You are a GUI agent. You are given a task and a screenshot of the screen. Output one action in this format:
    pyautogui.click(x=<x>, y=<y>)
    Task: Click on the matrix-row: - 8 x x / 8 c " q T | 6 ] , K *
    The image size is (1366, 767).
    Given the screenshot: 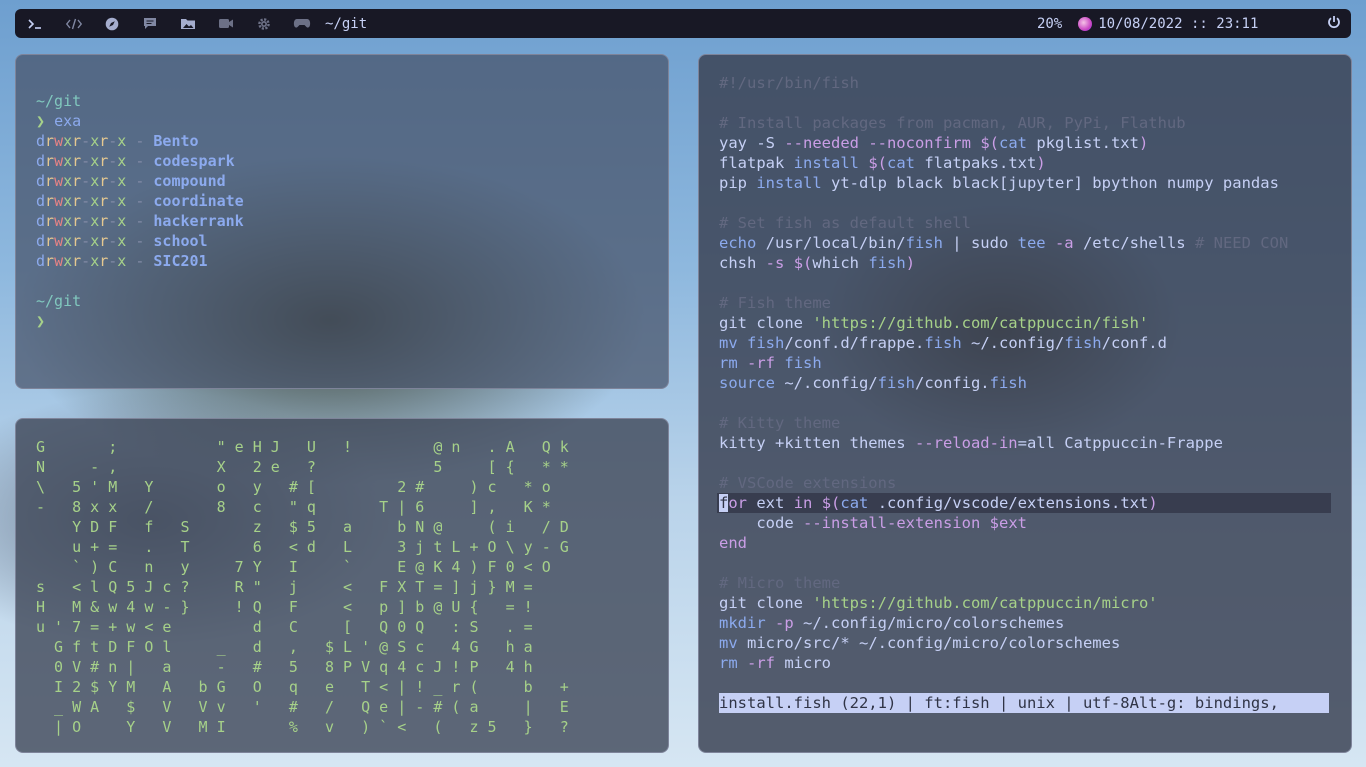 What is the action you would take?
    pyautogui.click(x=293, y=507)
    